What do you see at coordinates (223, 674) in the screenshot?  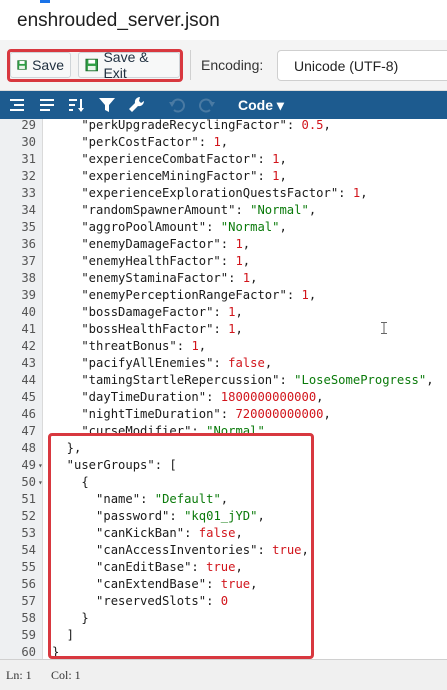 I see `status-bar: Ln: 1 Col: 1` at bounding box center [223, 674].